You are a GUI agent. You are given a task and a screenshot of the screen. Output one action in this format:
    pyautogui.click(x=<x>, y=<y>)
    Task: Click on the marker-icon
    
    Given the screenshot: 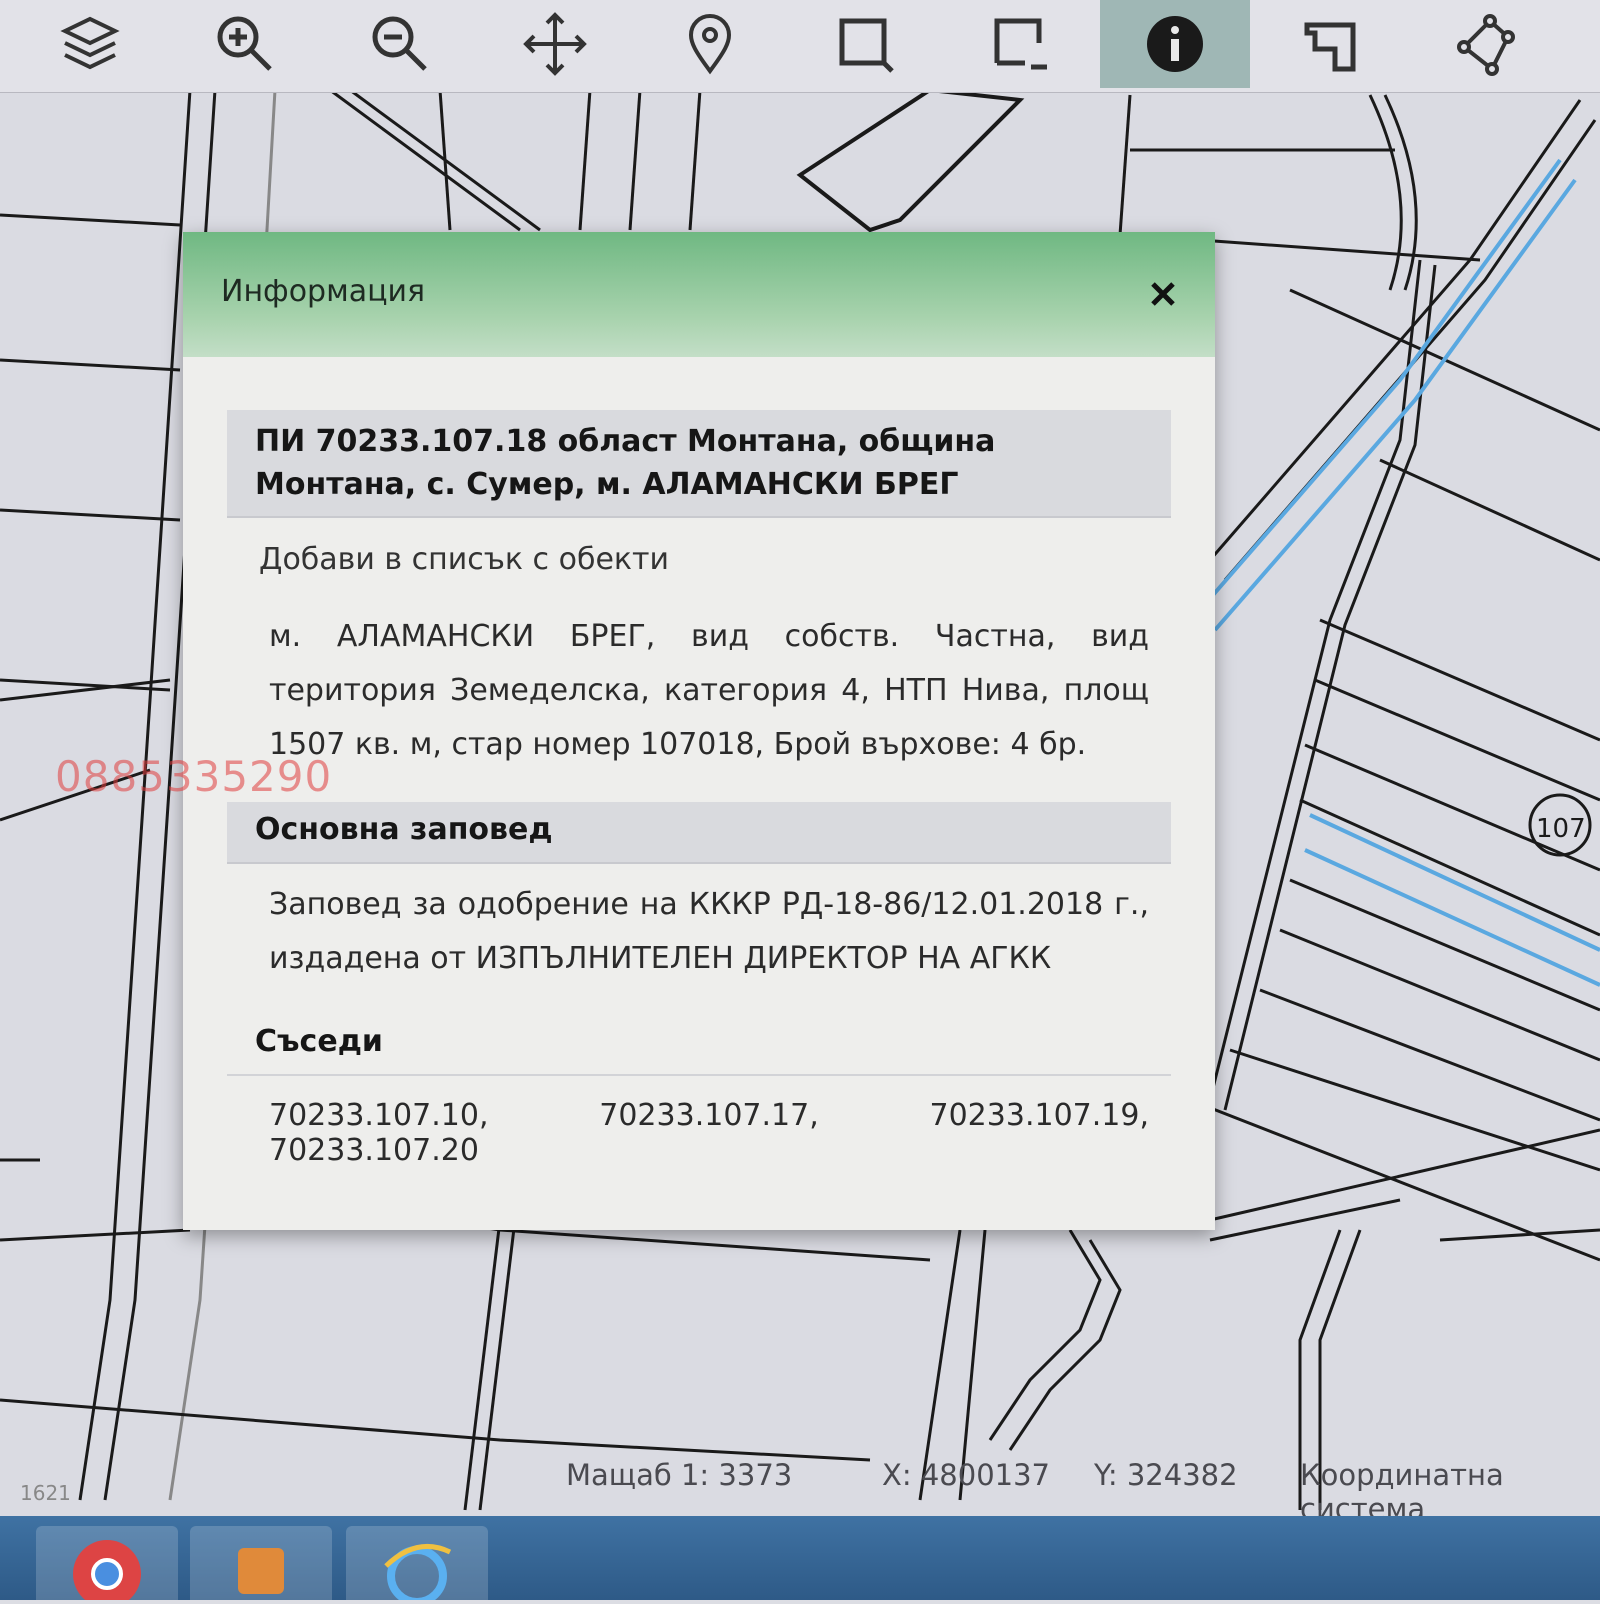 What is the action you would take?
    pyautogui.click(x=710, y=44)
    